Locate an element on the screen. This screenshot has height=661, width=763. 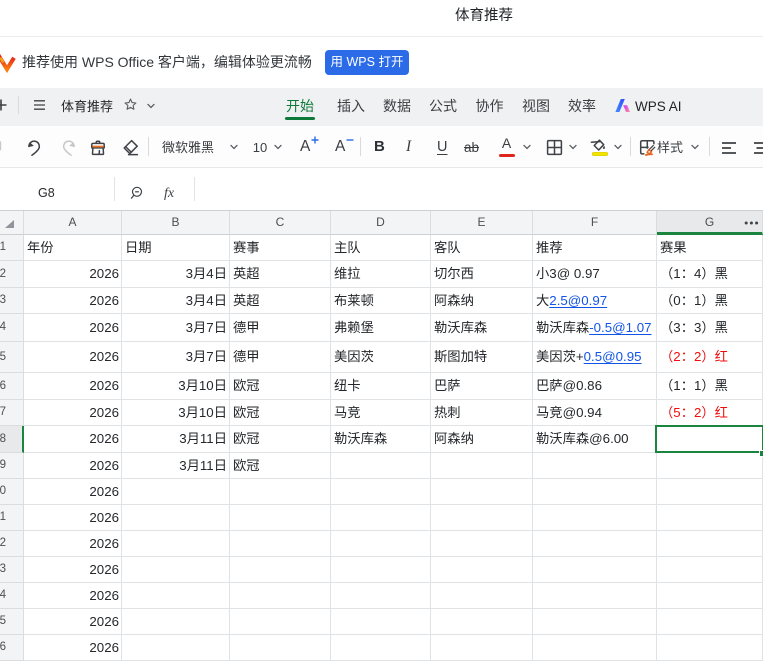
cell-B5: 3月7日 is located at coordinates (176, 357).